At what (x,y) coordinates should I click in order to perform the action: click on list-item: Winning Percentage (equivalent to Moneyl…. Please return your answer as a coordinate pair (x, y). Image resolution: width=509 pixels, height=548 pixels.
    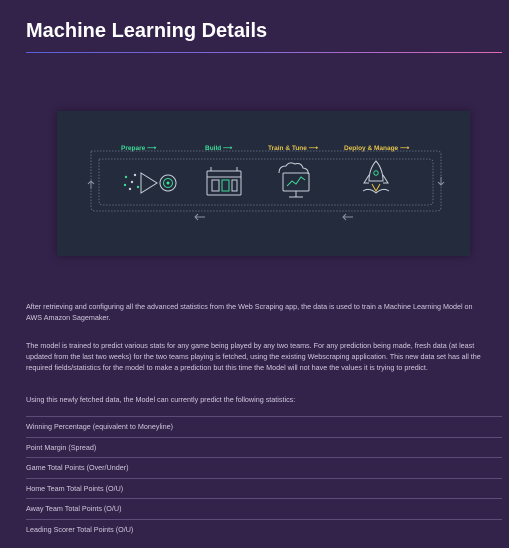
    Looking at the image, I should click on (264, 426).